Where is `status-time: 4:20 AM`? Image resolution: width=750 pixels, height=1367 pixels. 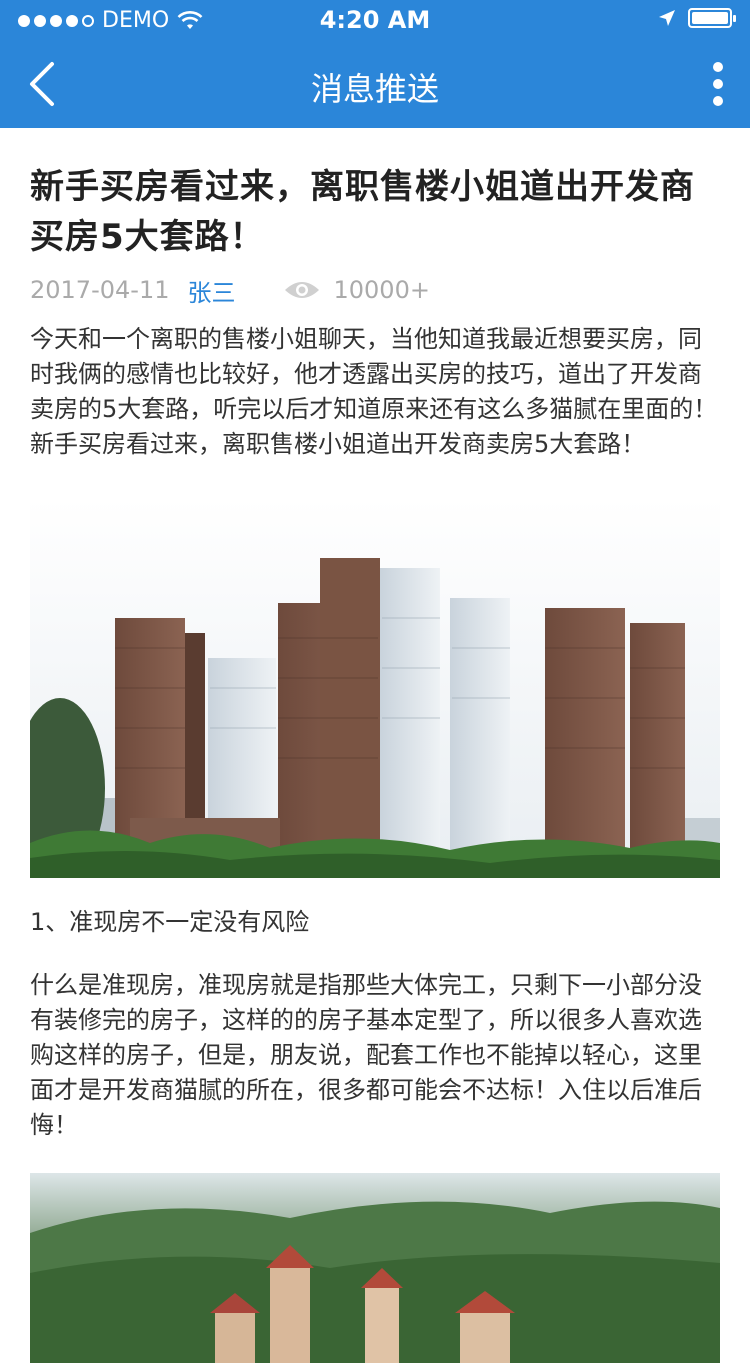
status-time: 4:20 AM is located at coordinates (375, 20).